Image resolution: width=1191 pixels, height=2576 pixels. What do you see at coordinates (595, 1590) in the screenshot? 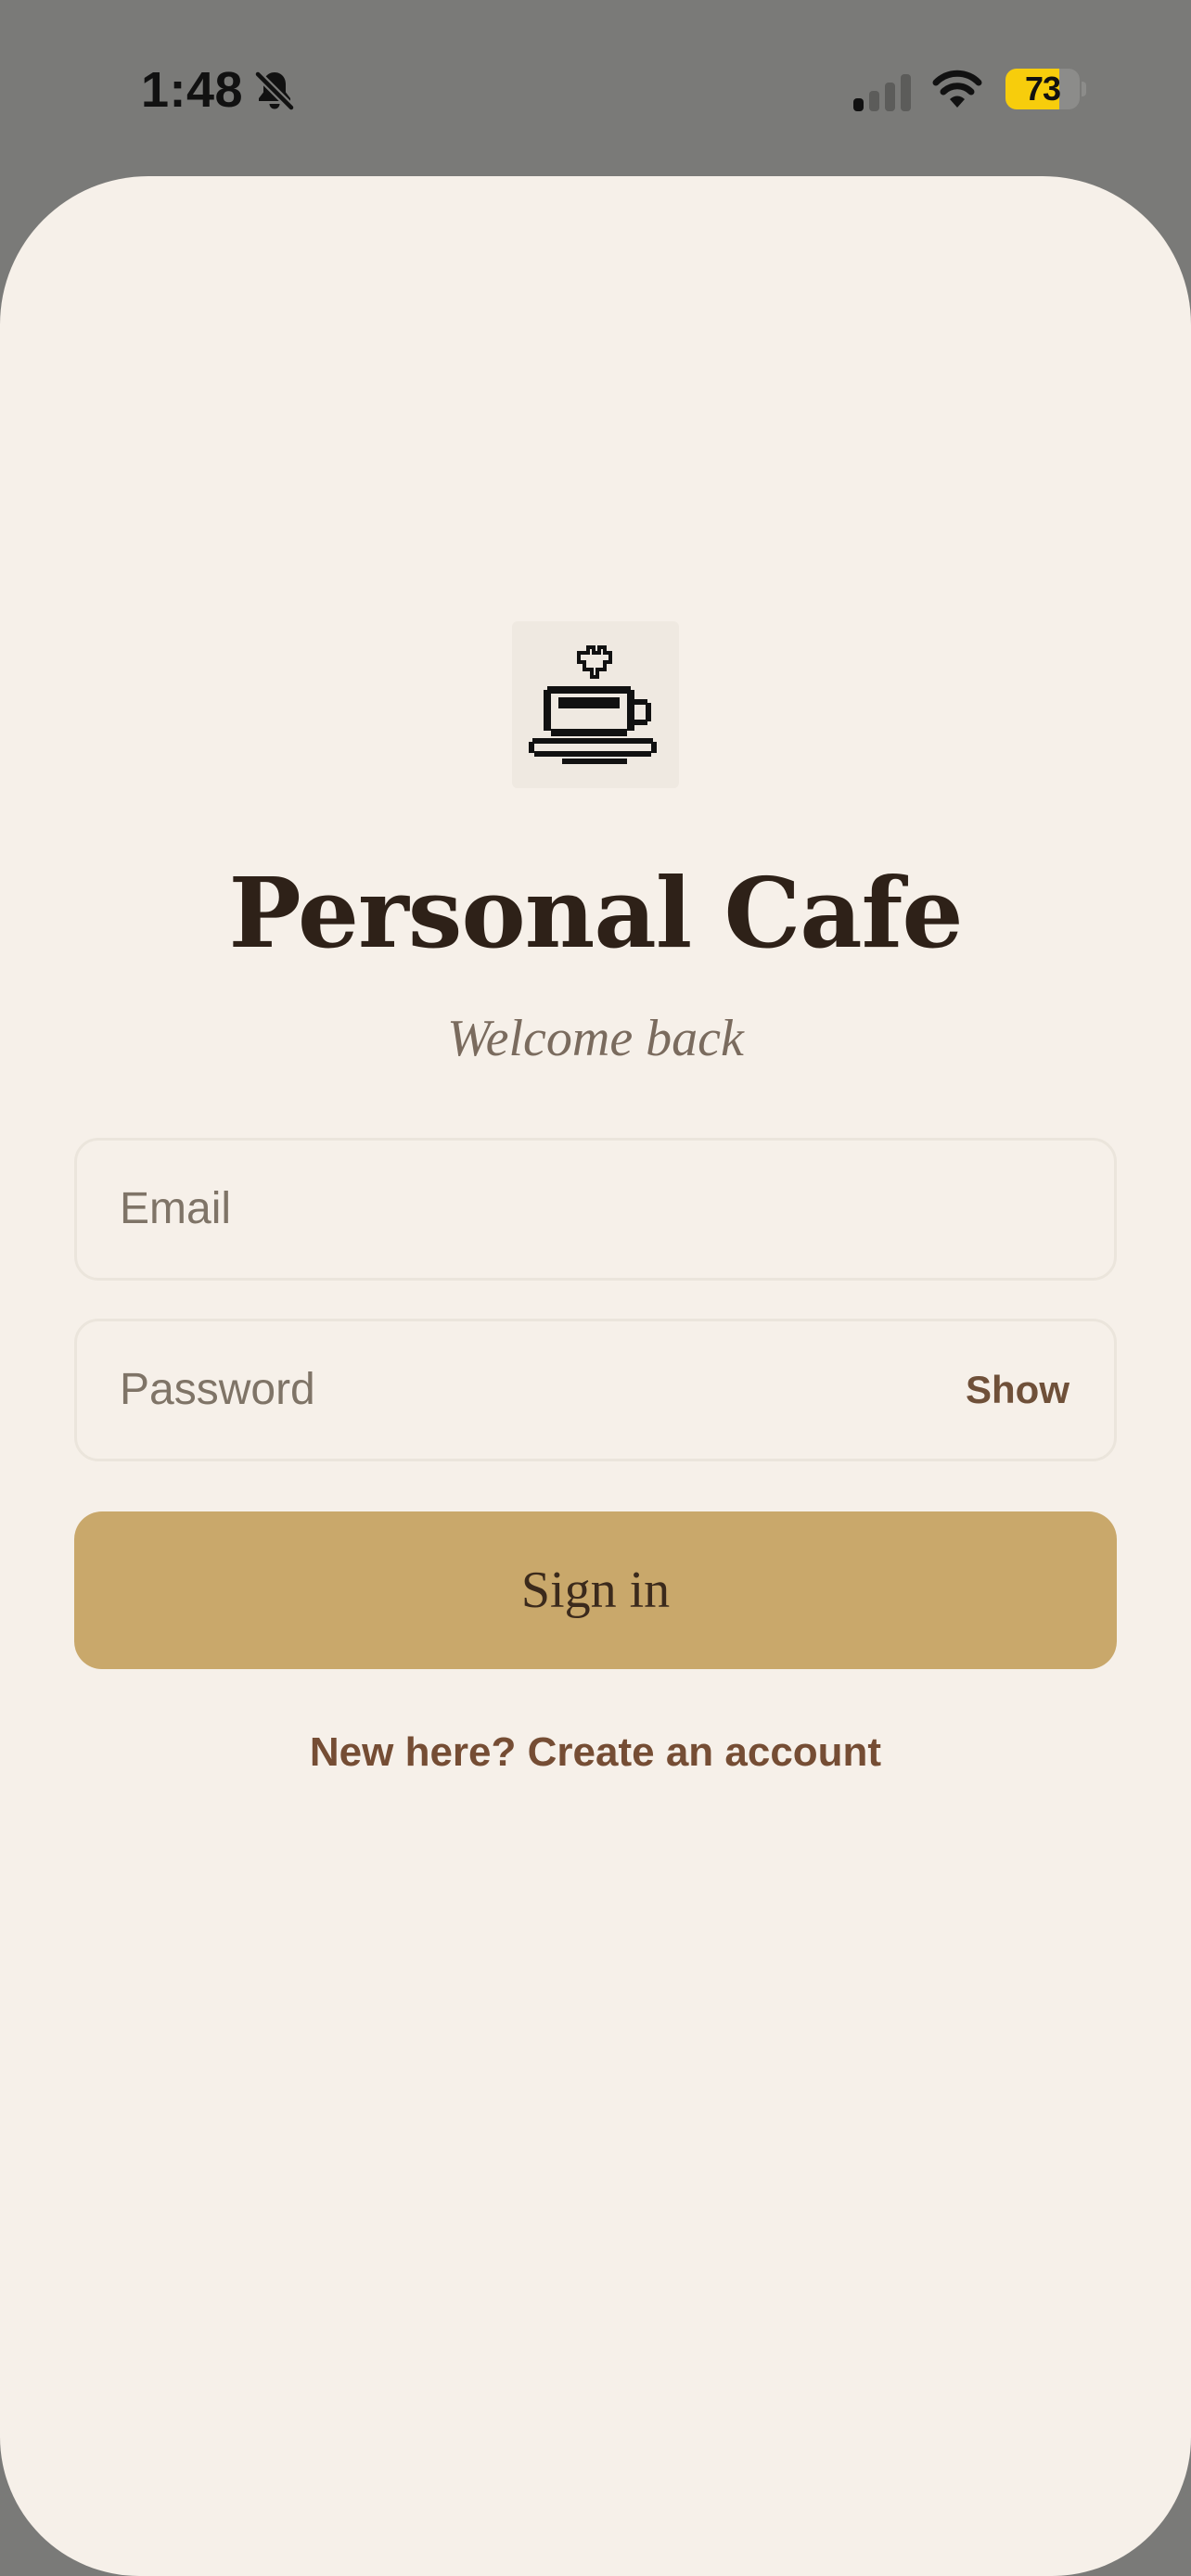
I see `sign-in-button: Sign in` at bounding box center [595, 1590].